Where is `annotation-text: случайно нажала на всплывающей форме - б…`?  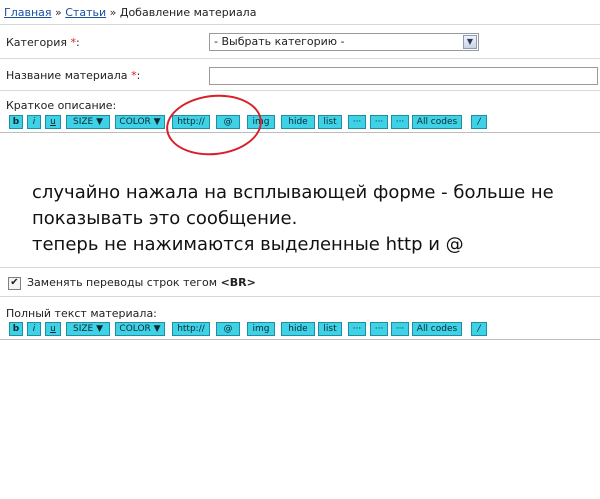
annotation-text: случайно нажала на всплывающей форме - б… is located at coordinates (293, 219).